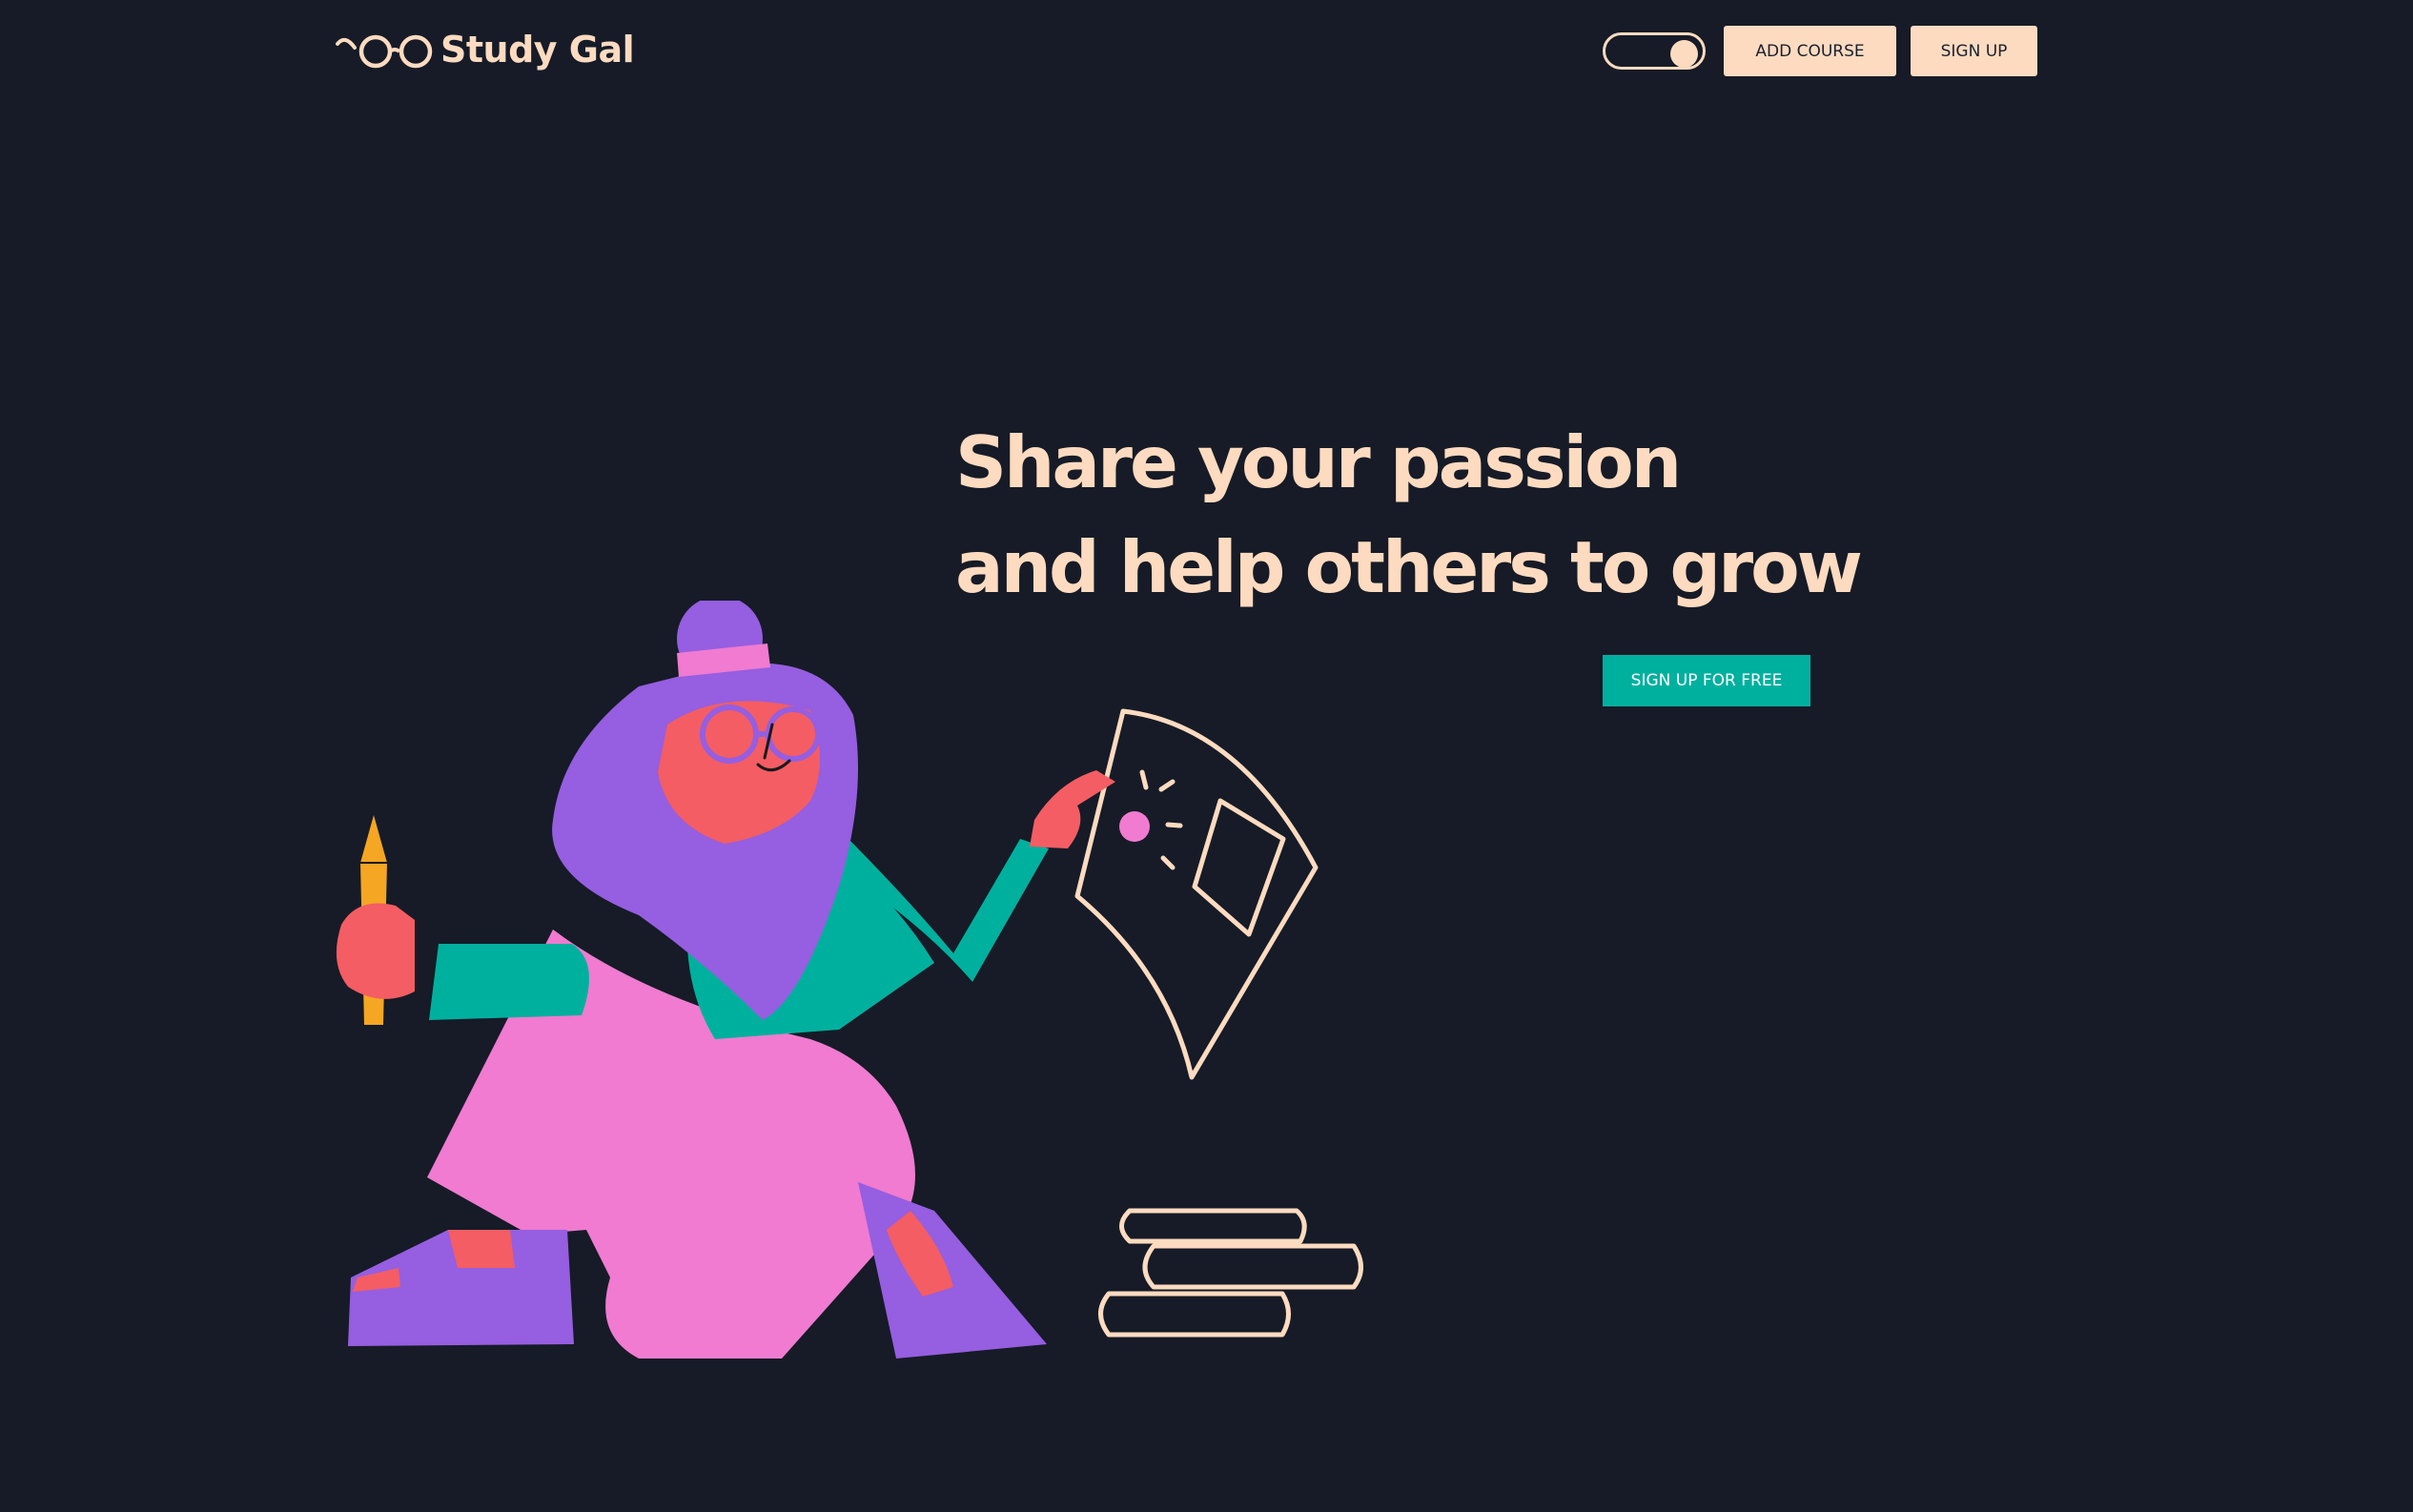 This screenshot has height=1512, width=2413. What do you see at coordinates (1230, 1273) in the screenshot?
I see `books-stack-icon` at bounding box center [1230, 1273].